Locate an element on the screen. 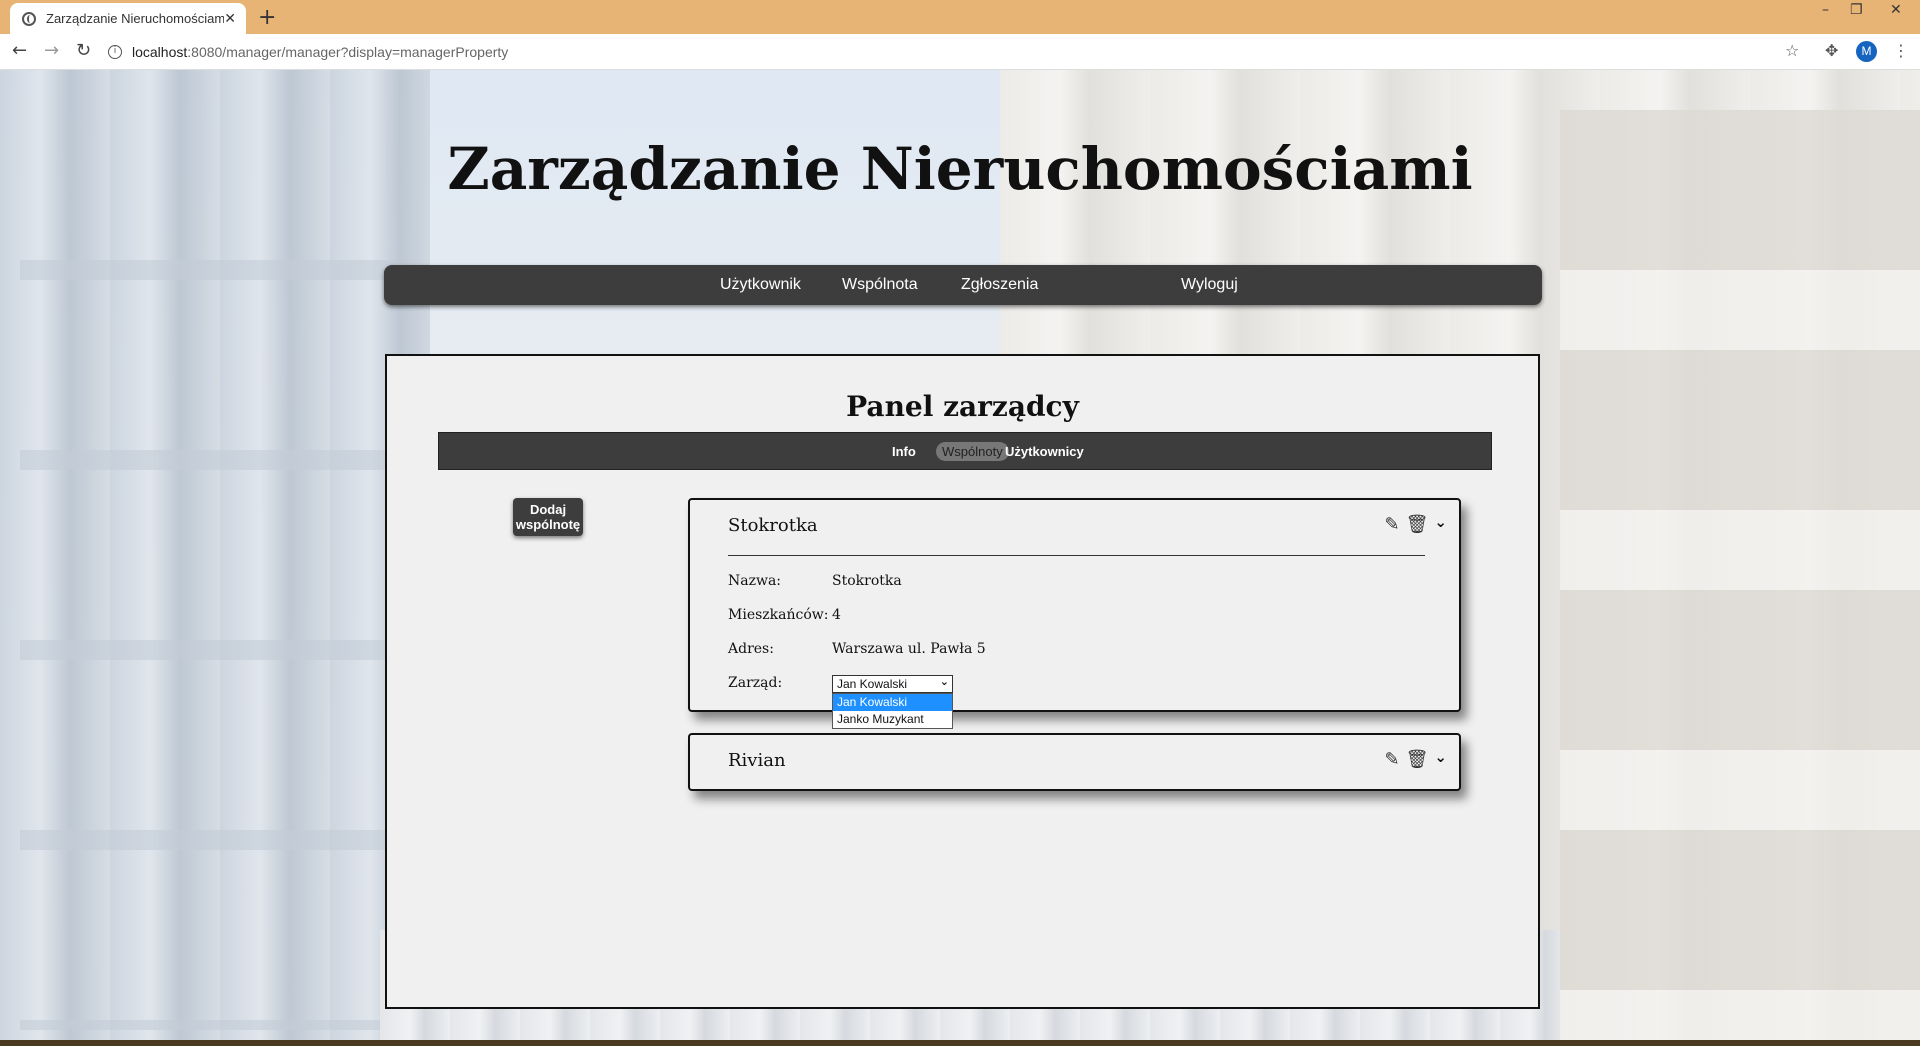 This screenshot has width=1920, height=1046. community-name: Stokrotka is located at coordinates (773, 525).